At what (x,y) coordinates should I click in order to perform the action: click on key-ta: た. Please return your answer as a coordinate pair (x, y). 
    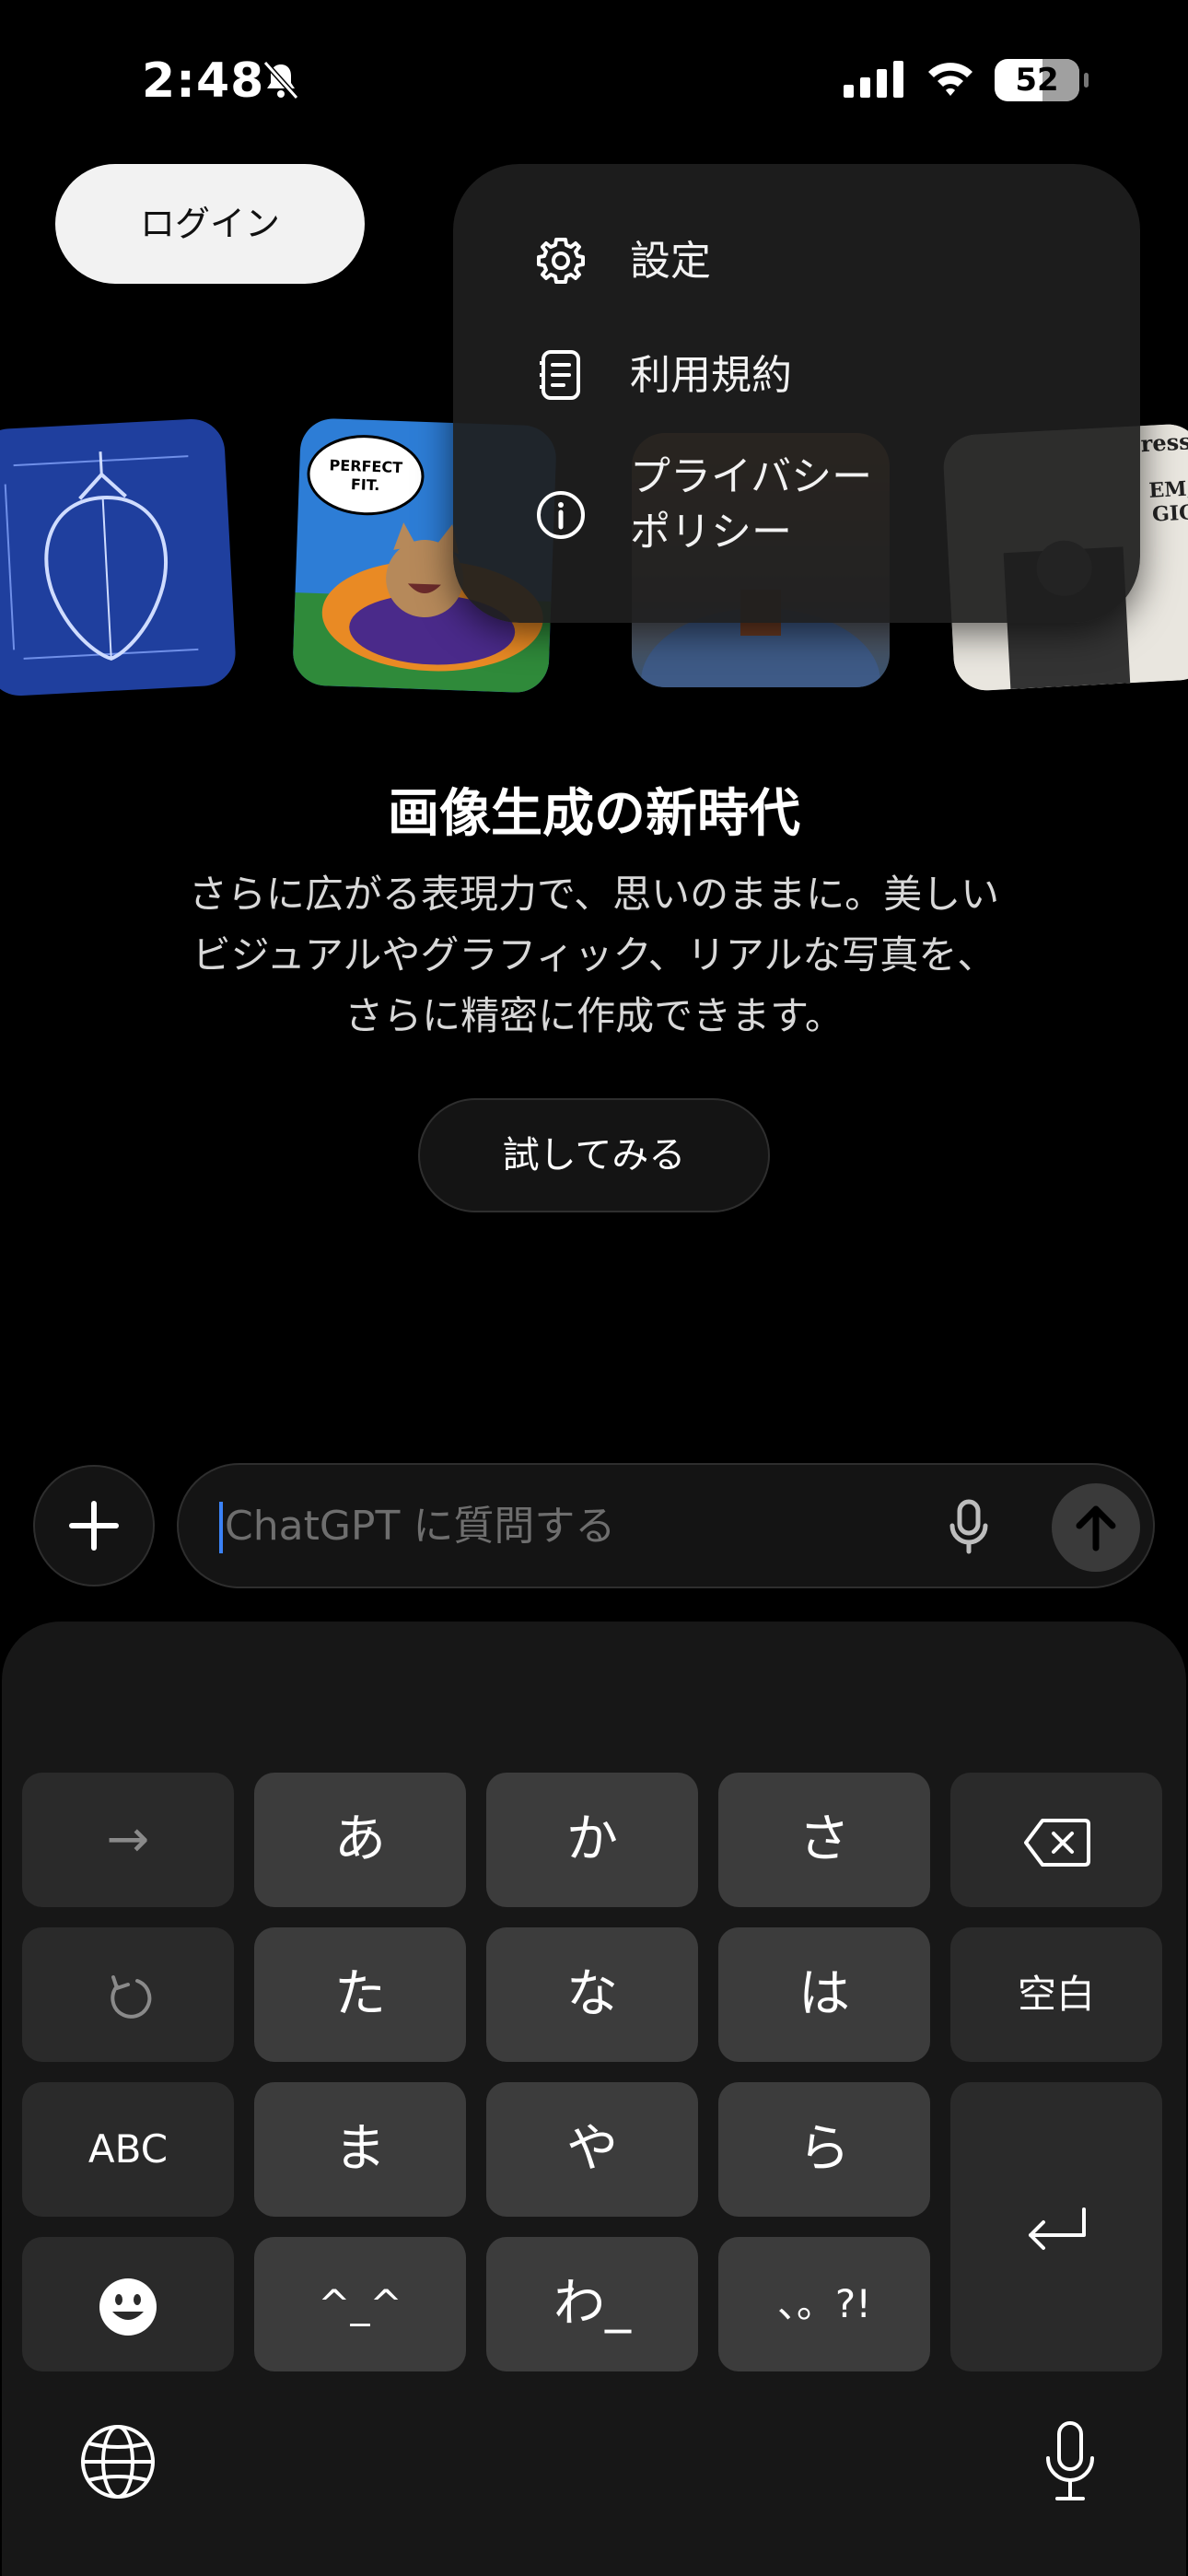
    Looking at the image, I should click on (360, 1994).